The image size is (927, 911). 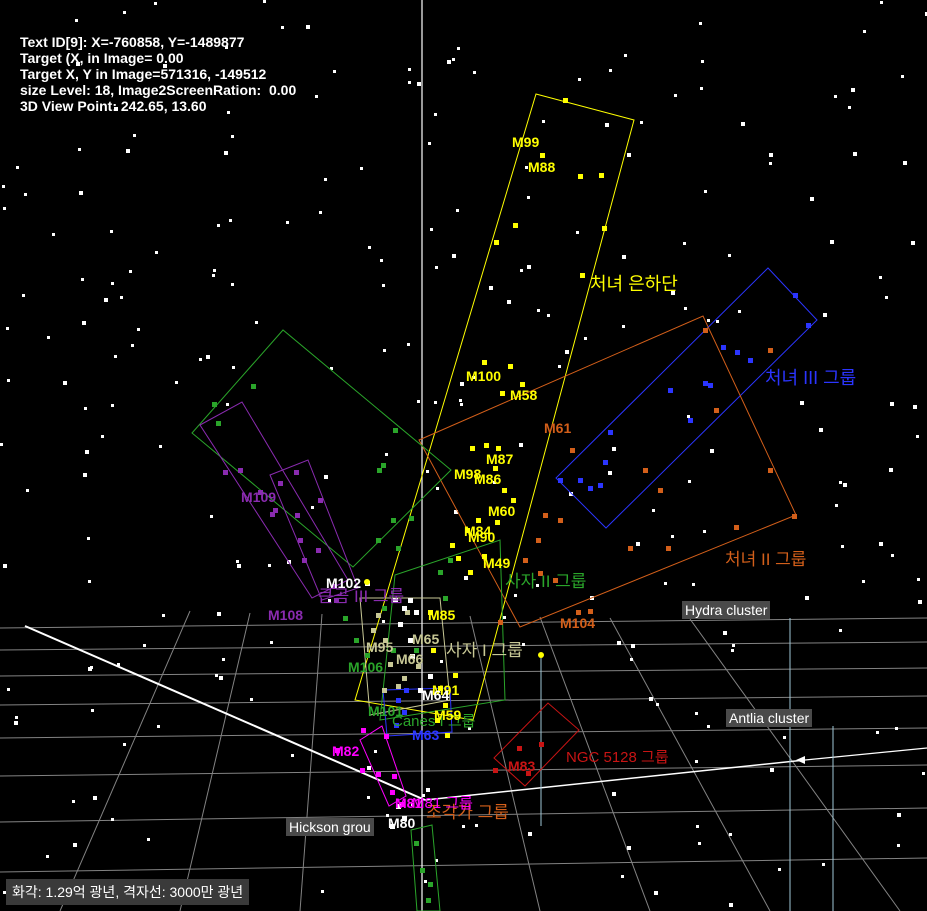 What do you see at coordinates (158, 90) in the screenshot?
I see `info-line: size Level: 18, Image2ScreenRation: 0.00` at bounding box center [158, 90].